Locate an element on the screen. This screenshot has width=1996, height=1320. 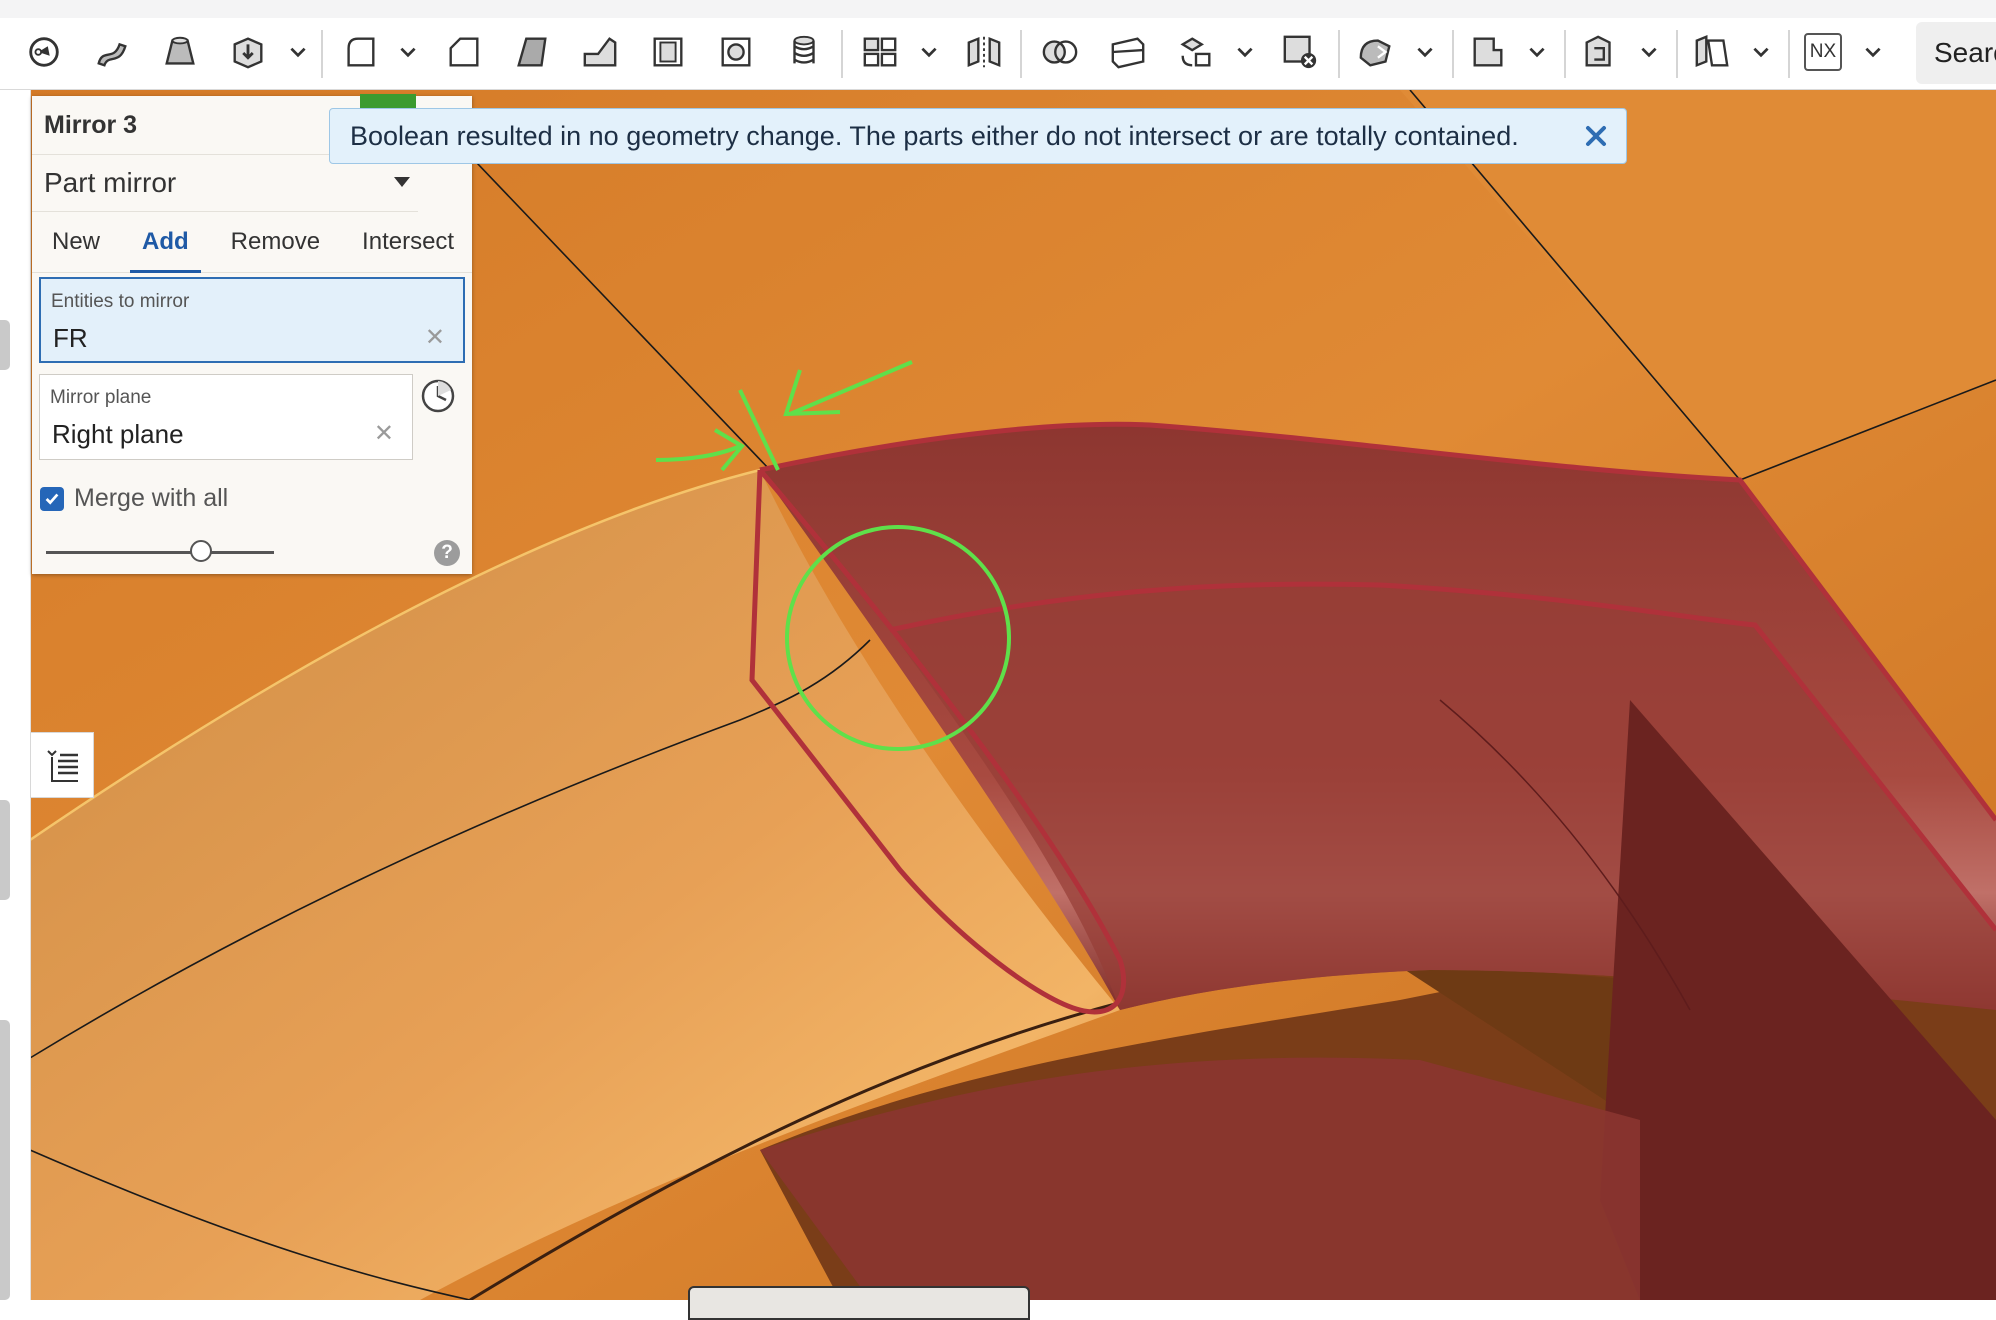
merge-with-all-row: Merge with all is located at coordinates (134, 498).